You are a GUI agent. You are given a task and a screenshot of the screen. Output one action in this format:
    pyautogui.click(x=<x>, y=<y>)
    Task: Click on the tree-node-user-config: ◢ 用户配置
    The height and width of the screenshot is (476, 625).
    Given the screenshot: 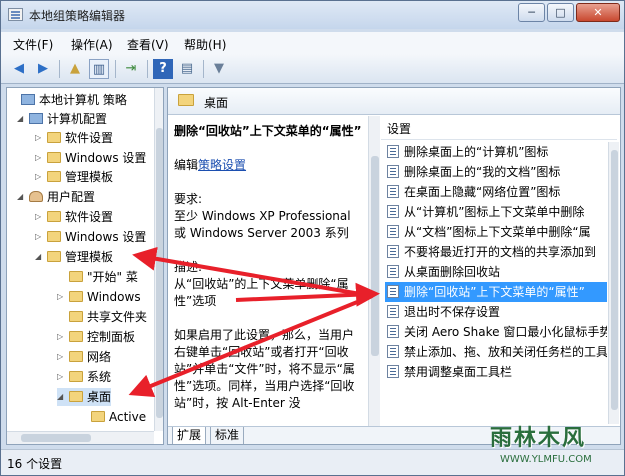 What is the action you would take?
    pyautogui.click(x=56, y=197)
    